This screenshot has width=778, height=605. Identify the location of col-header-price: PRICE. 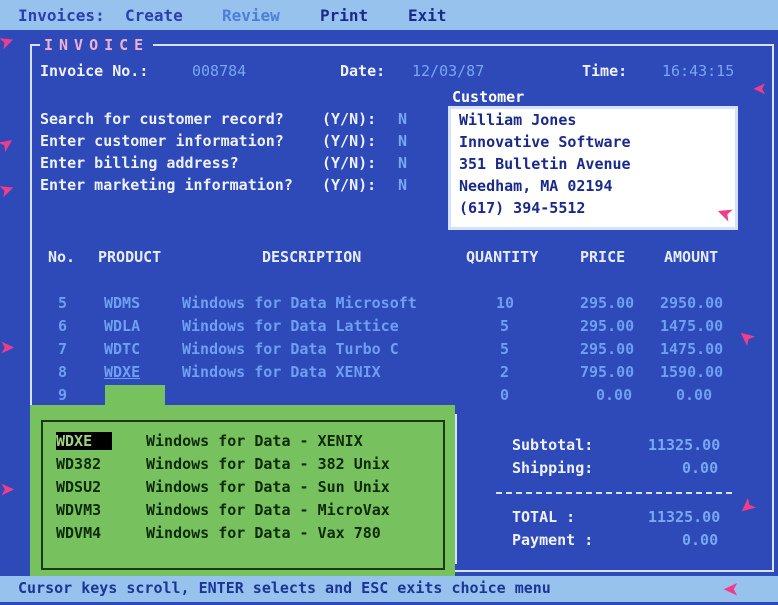
(603, 257).